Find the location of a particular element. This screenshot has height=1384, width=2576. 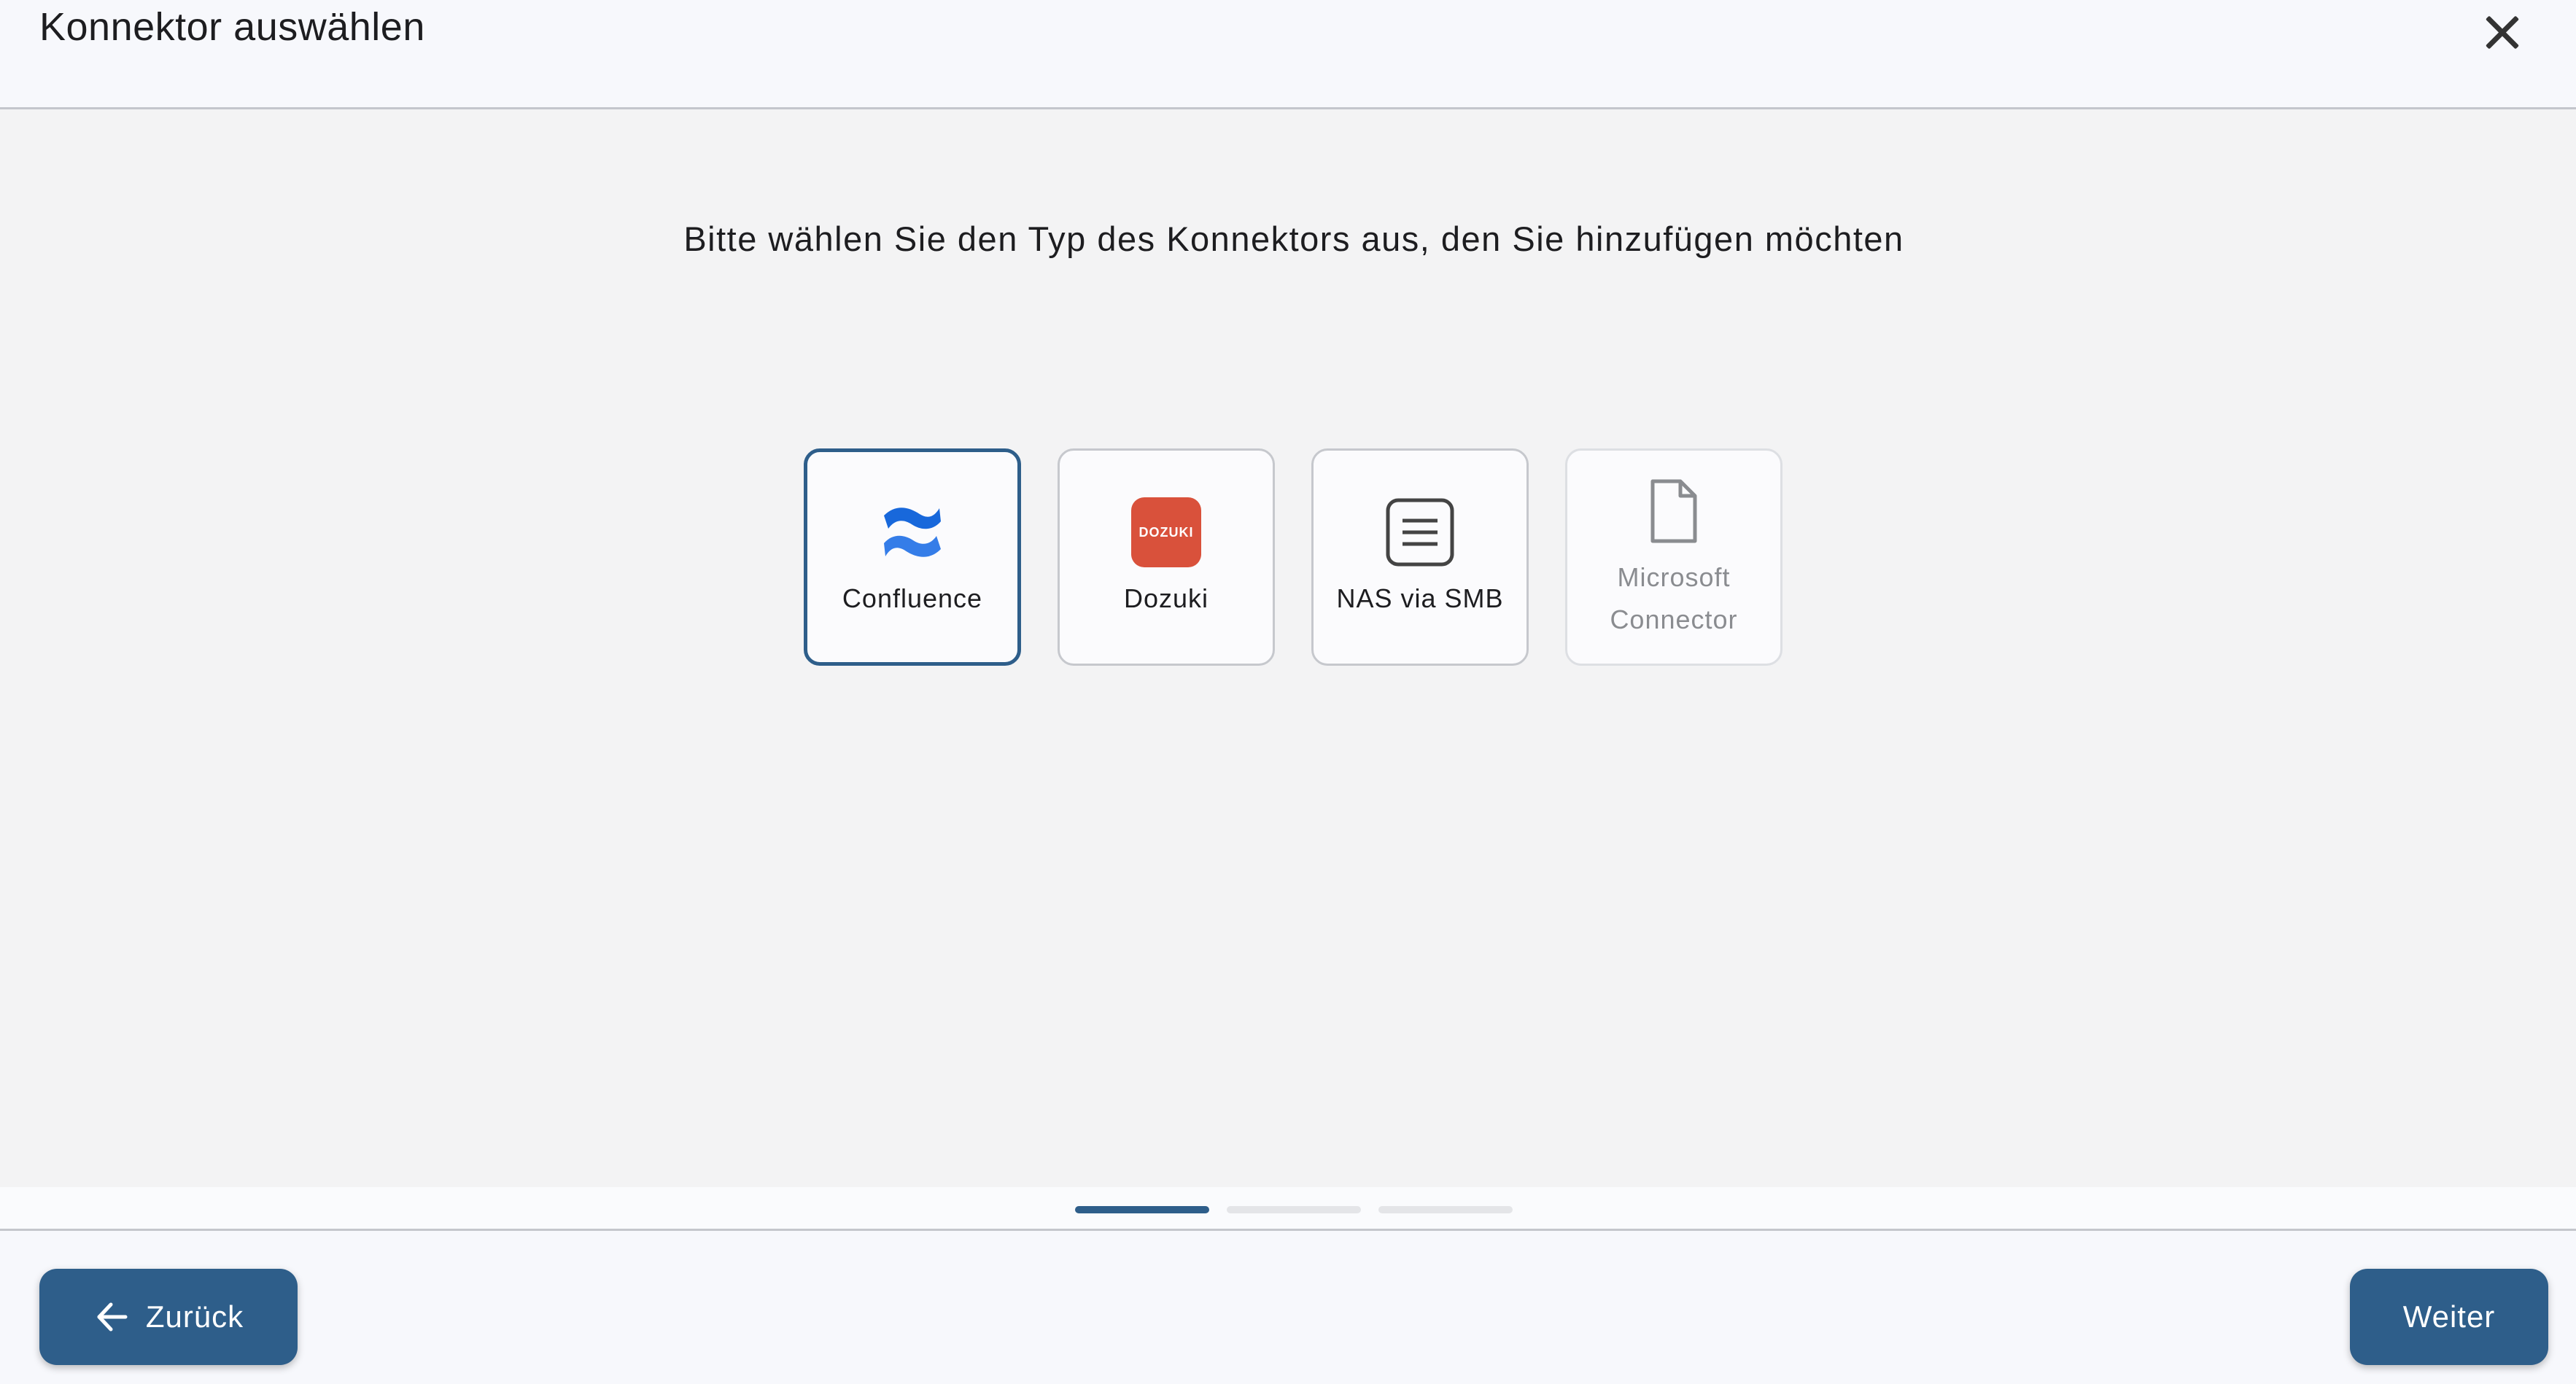

connector-label: Confluence is located at coordinates (913, 598).